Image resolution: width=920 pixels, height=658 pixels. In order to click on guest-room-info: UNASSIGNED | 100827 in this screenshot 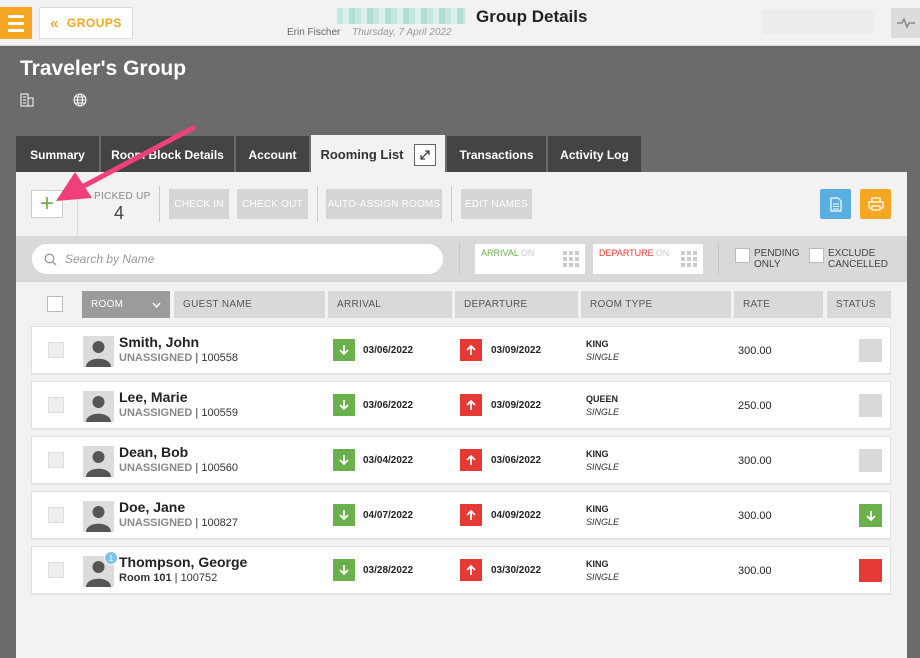, I will do `click(178, 523)`.